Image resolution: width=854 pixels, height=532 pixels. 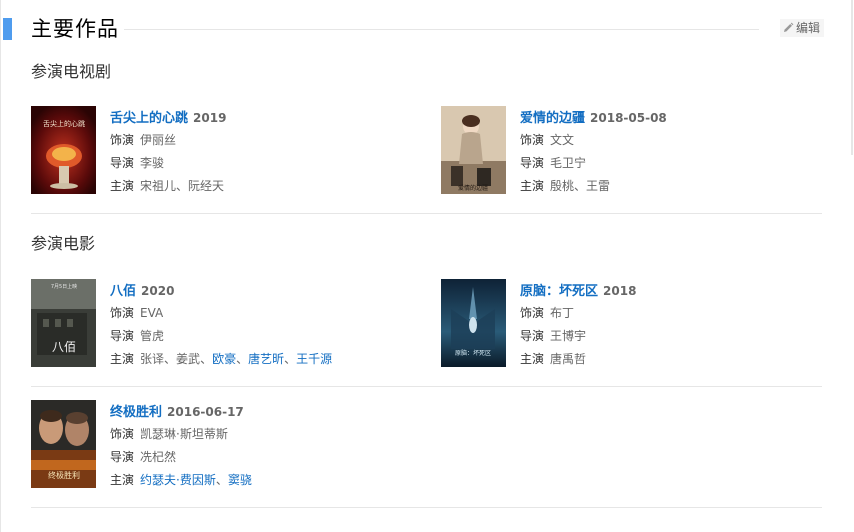 I want to click on poster-image: 终极胜利, so click(x=63, y=444).